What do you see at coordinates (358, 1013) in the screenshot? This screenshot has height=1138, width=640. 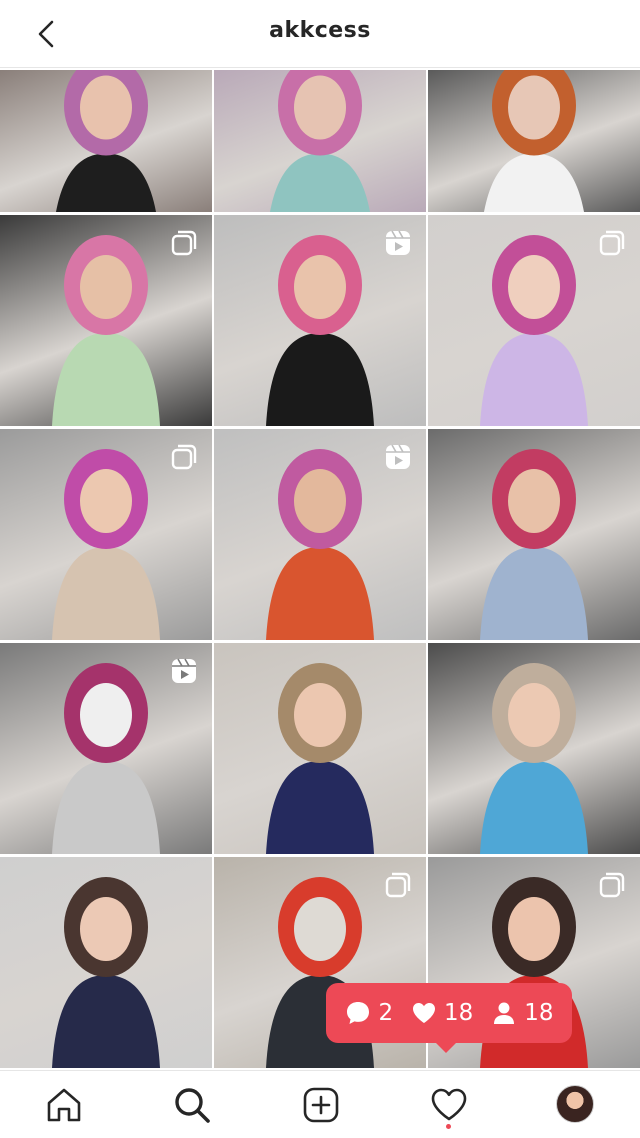 I see `comment-icon` at bounding box center [358, 1013].